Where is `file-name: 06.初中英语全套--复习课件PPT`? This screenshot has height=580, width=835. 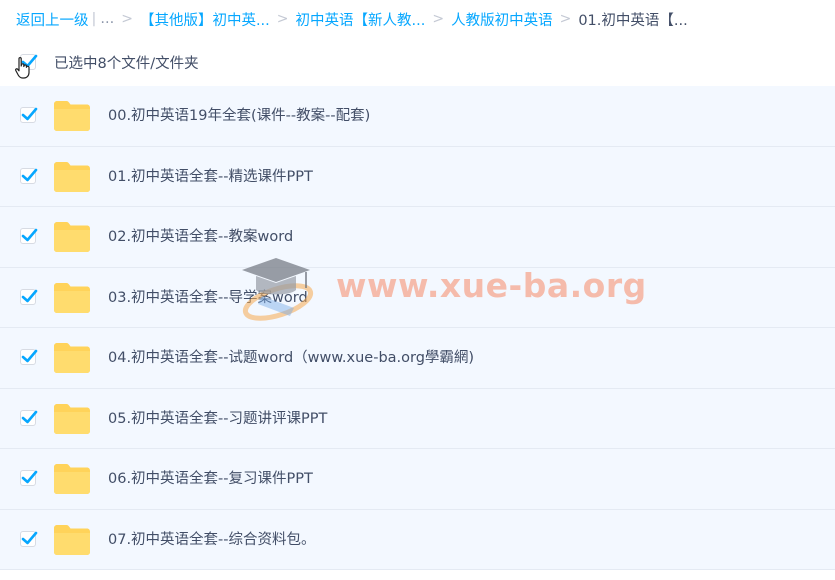
file-name: 06.初中英语全套--复习课件PPT is located at coordinates (210, 479).